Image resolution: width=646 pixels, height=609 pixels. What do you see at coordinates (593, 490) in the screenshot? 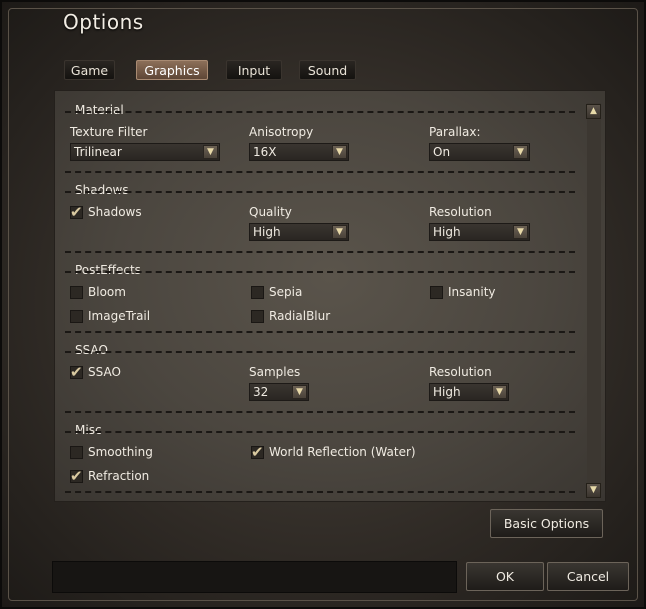
I see `scroll-down-icon: ▼` at bounding box center [593, 490].